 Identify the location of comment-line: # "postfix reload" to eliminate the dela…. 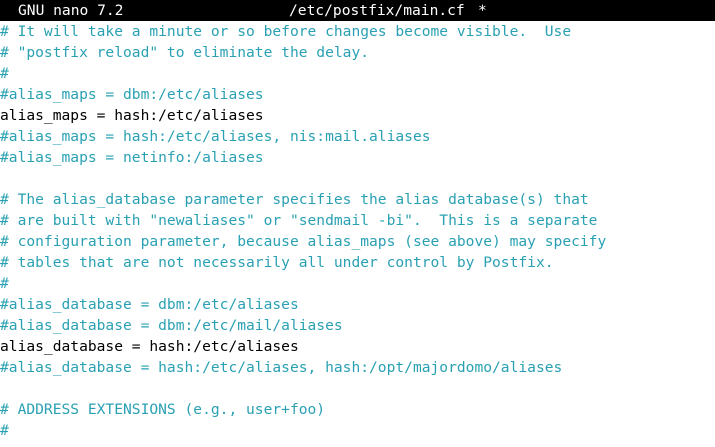
(357, 52).